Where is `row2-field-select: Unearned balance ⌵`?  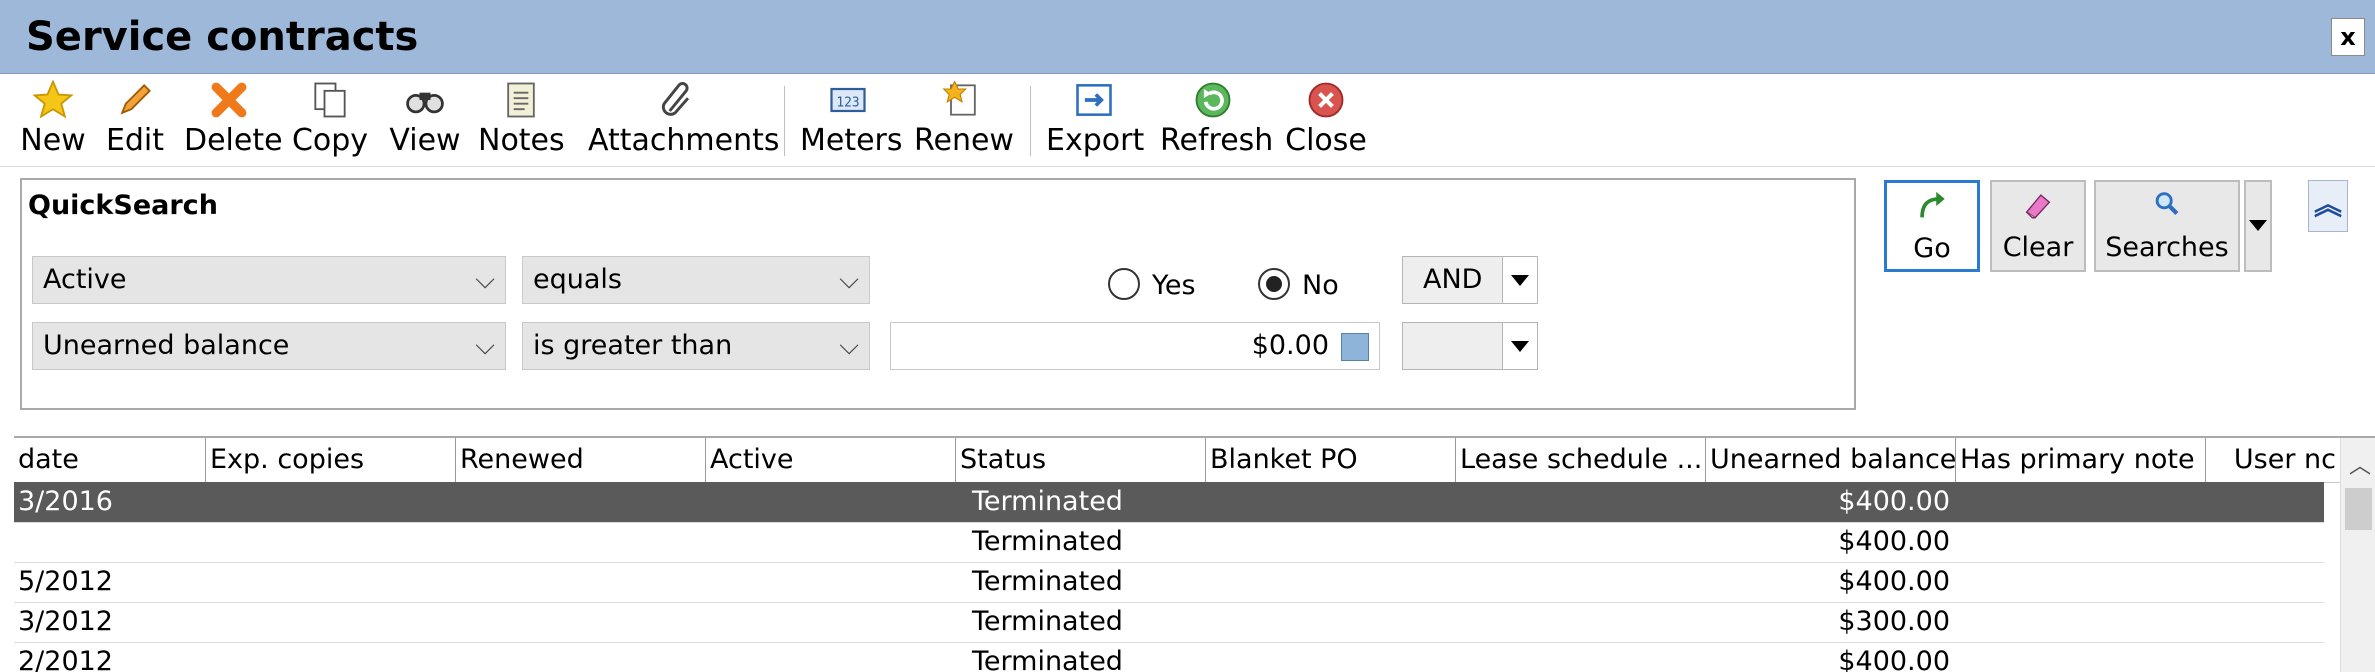
row2-field-select: Unearned balance ⌵ is located at coordinates (269, 346).